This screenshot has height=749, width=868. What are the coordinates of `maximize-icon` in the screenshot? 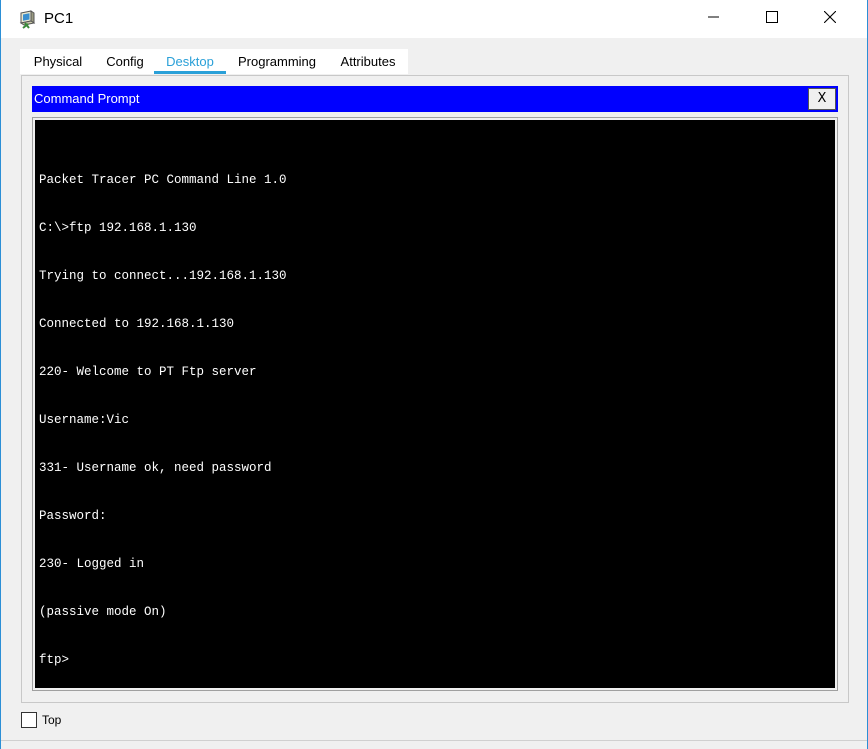 It's located at (772, 19).